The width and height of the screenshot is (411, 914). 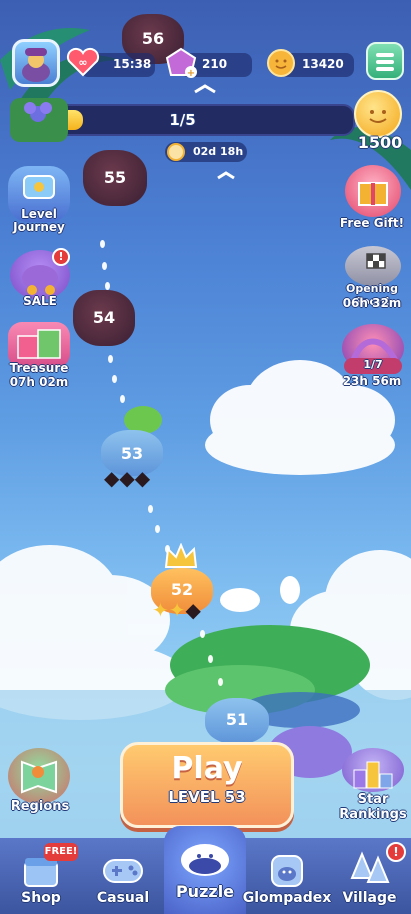 I want to click on regions-label: Regions, so click(x=40, y=806).